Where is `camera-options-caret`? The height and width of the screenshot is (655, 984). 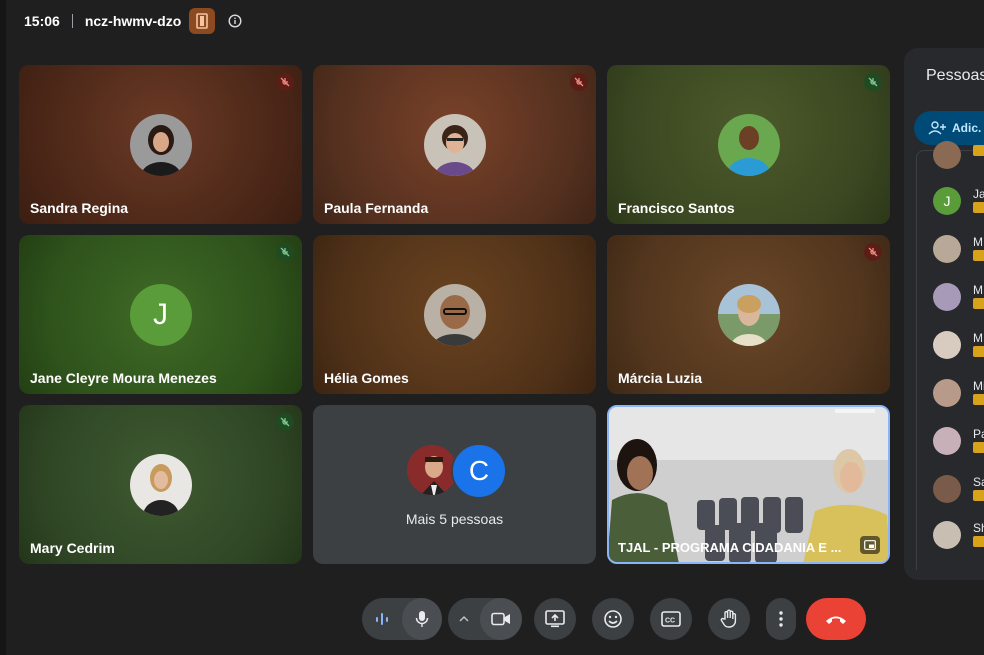 camera-options-caret is located at coordinates (464, 619).